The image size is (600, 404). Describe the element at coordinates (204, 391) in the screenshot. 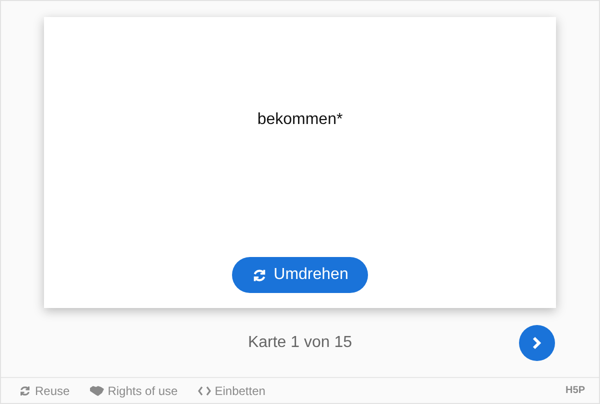

I see `code-icon` at that location.